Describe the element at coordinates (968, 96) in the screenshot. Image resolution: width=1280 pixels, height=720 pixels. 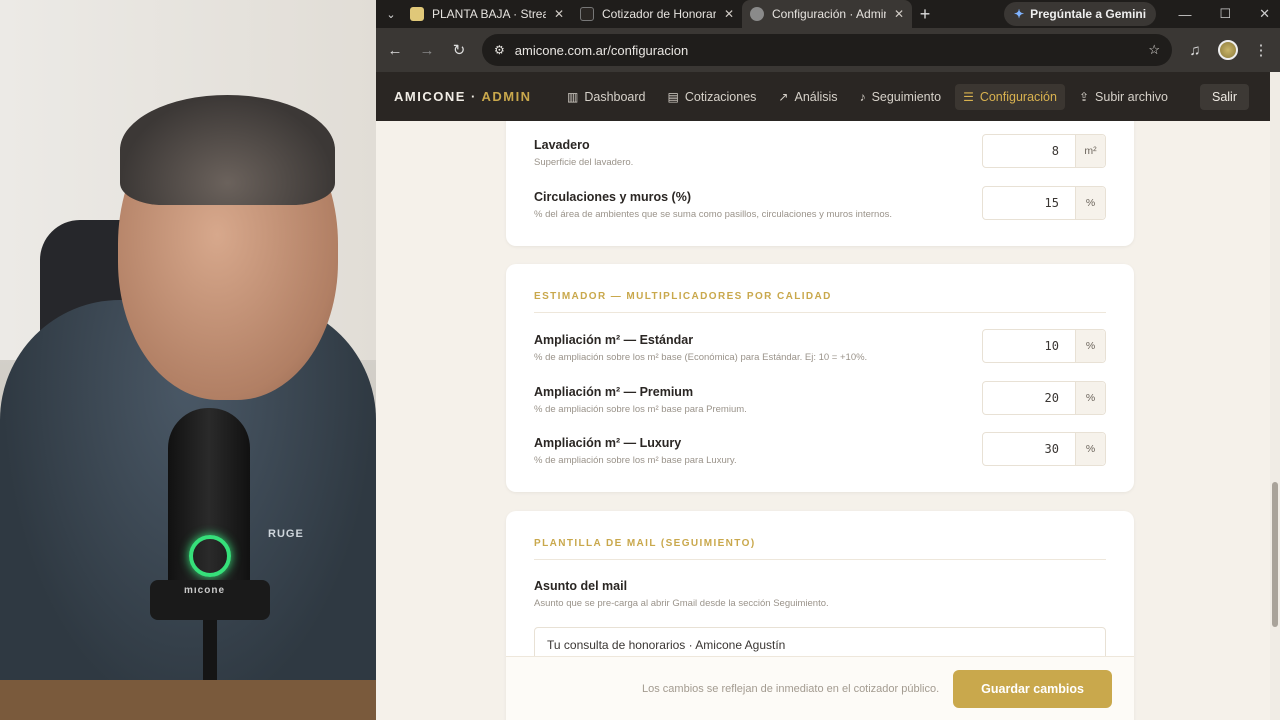
I see `sliders-icon: ☰` at that location.